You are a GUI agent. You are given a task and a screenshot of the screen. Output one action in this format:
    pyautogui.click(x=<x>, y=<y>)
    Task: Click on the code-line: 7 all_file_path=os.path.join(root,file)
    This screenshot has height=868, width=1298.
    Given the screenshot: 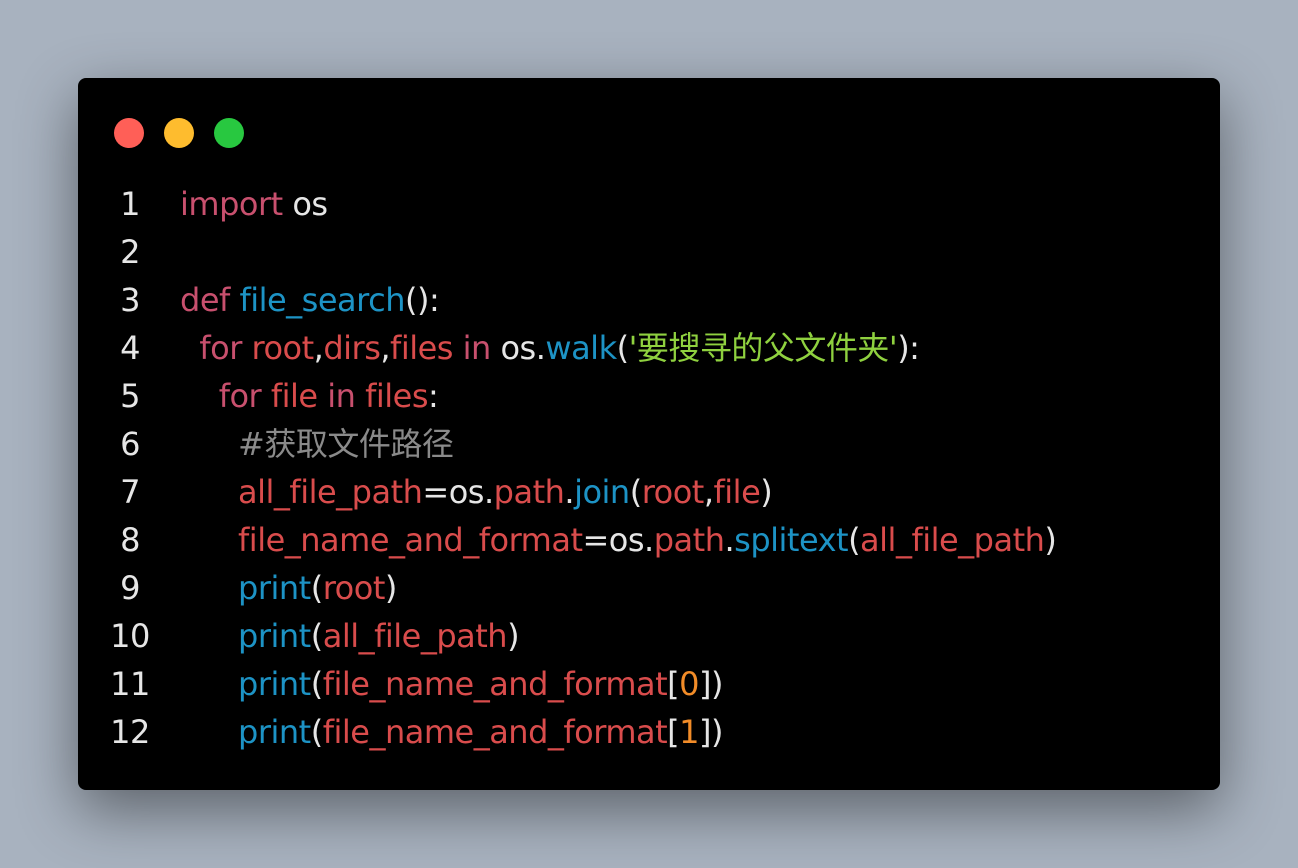 What is the action you would take?
    pyautogui.click(x=649, y=492)
    